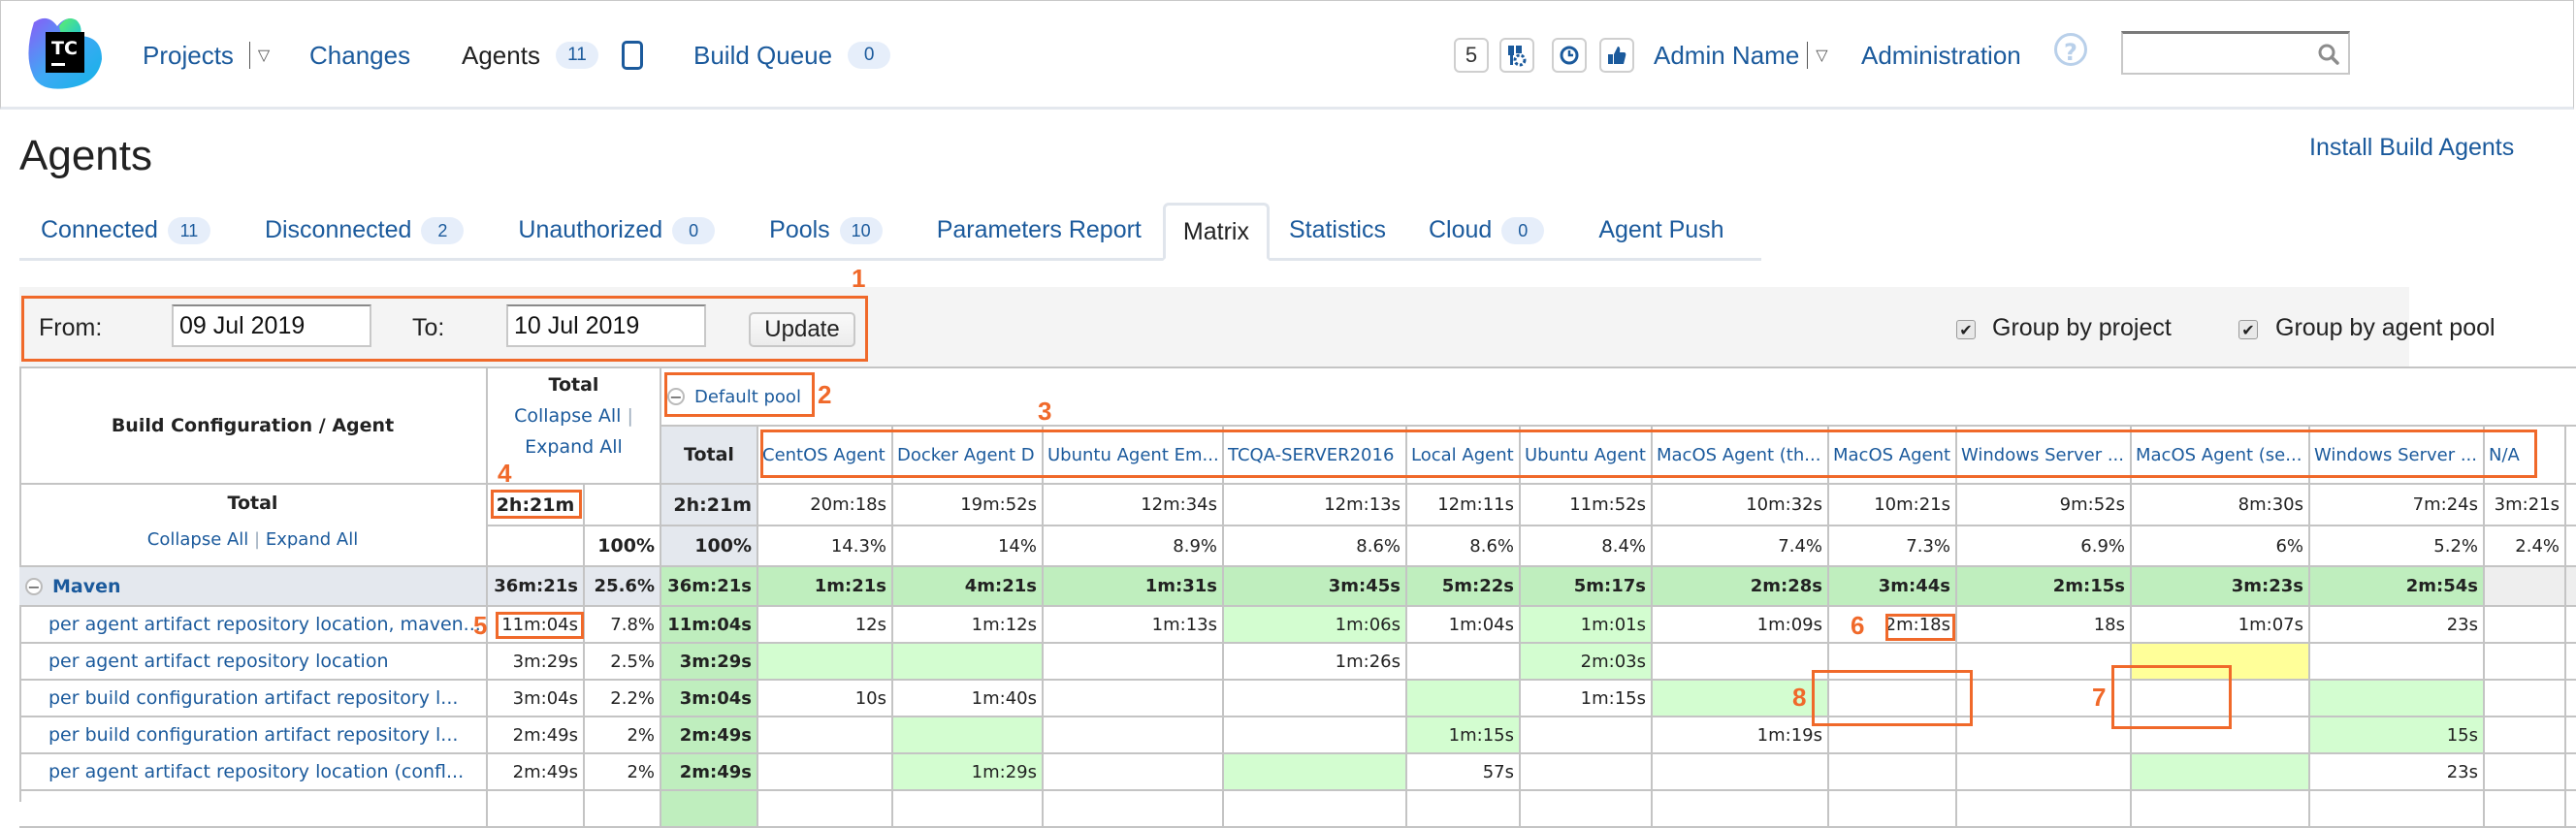 This screenshot has height=828, width=2576. Describe the element at coordinates (1741, 625) in the screenshot. I see `agent-time-cell: 1m:09s` at that location.